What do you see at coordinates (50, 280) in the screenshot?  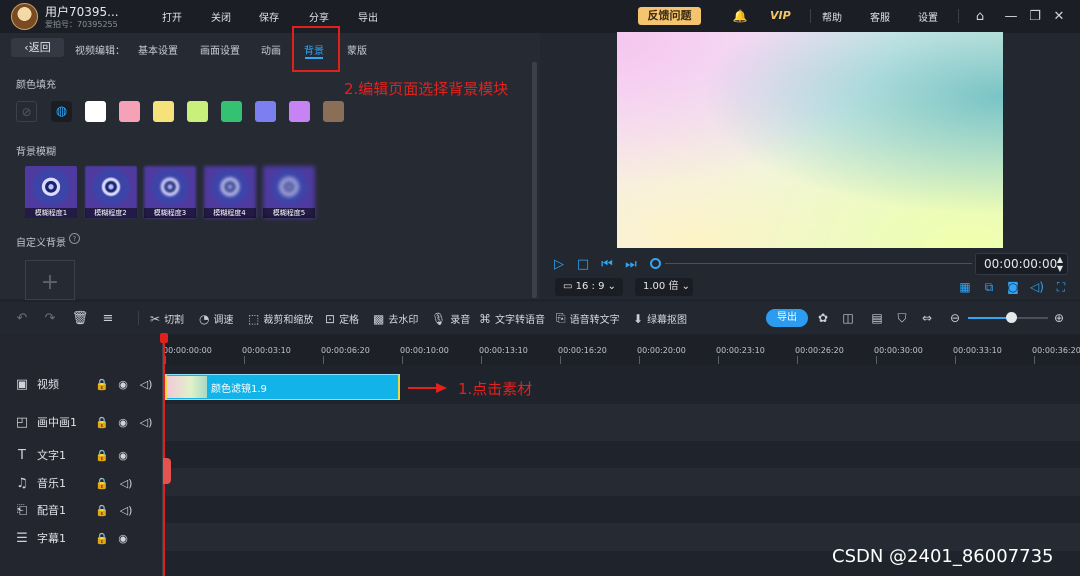 I see `add-custom-bg-button: +` at bounding box center [50, 280].